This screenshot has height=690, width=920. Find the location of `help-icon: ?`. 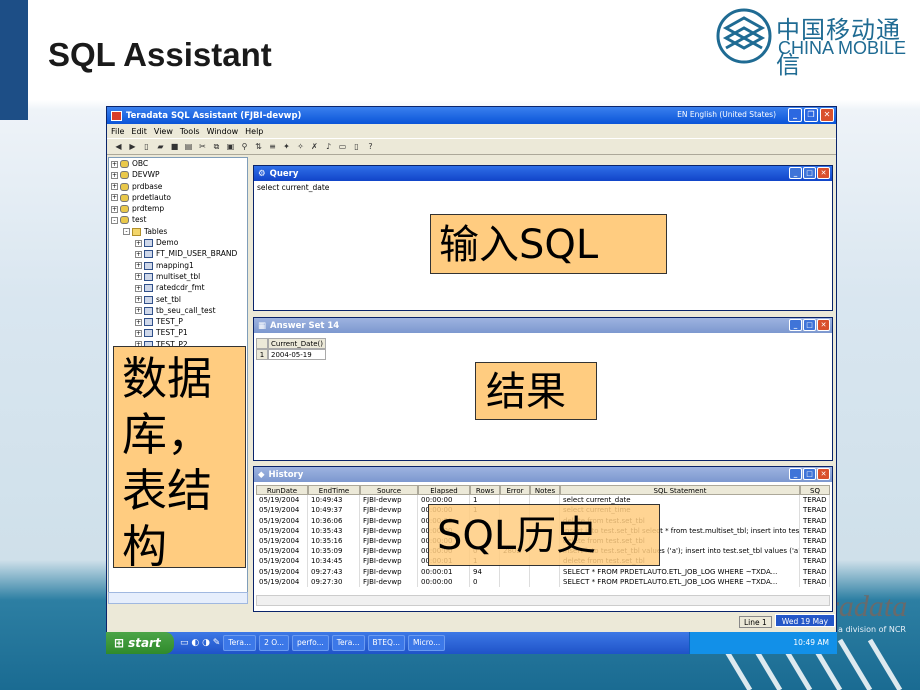

help-icon: ? is located at coordinates (370, 146).